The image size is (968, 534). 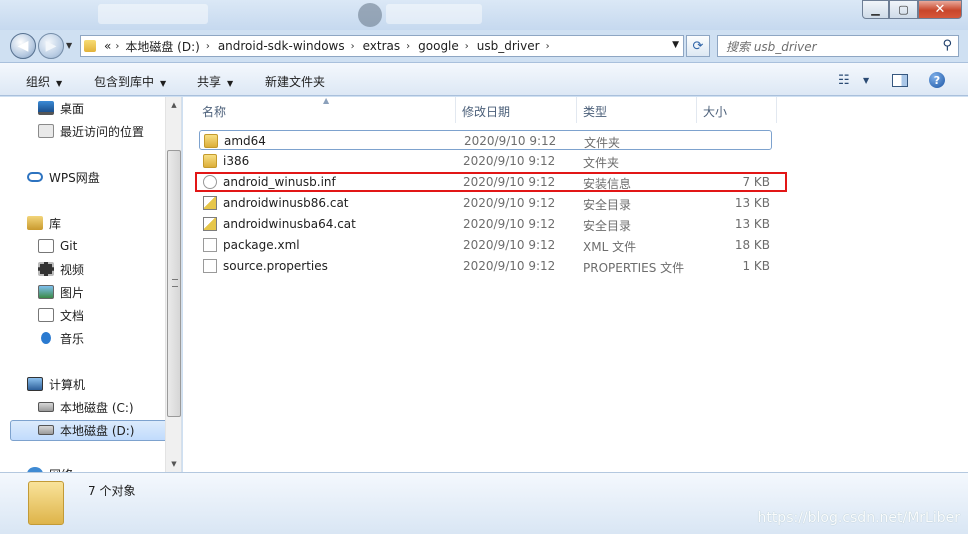 I want to click on sidebar-item-drive-c: 本地磁盘 (C:), so click(x=86, y=407).